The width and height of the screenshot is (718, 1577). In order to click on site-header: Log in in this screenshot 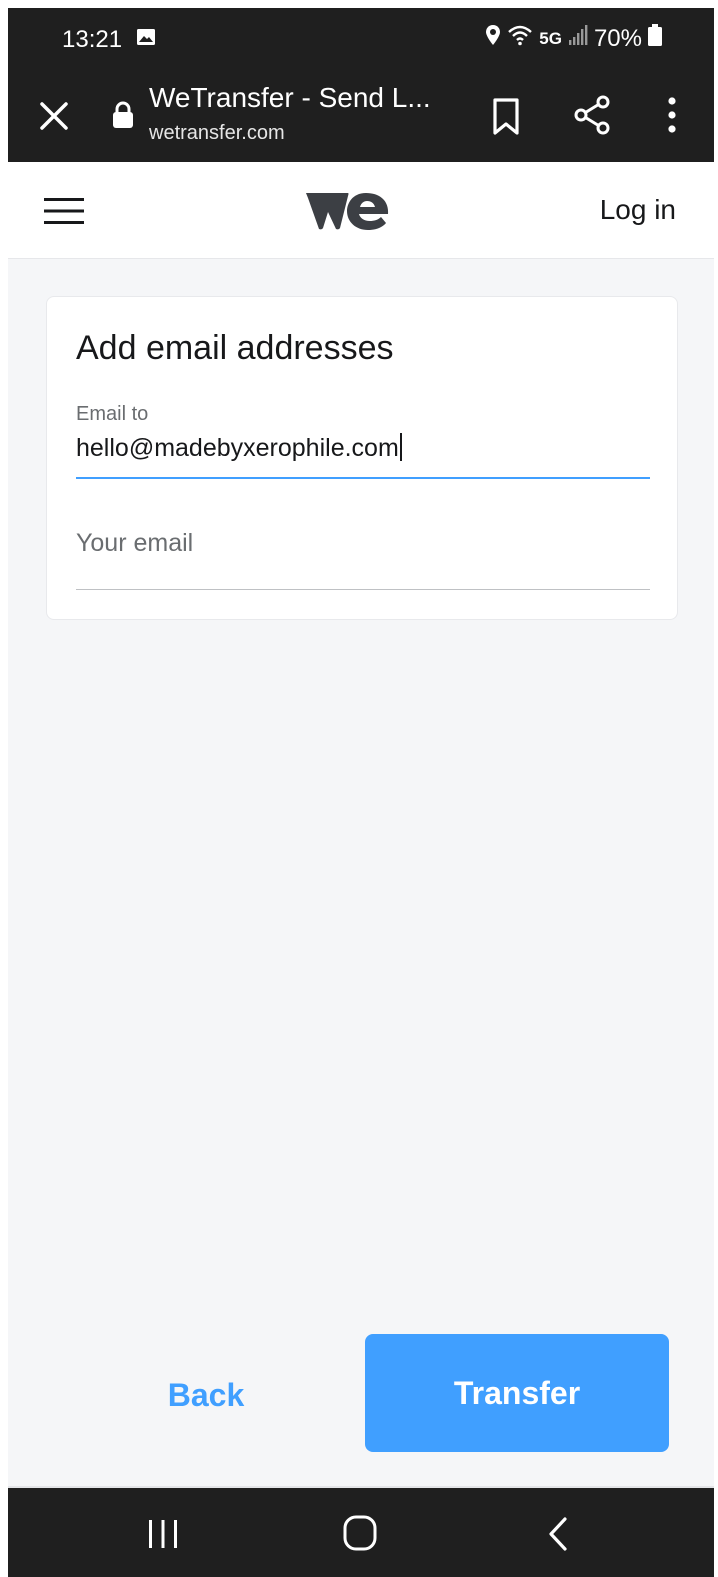, I will do `click(361, 210)`.